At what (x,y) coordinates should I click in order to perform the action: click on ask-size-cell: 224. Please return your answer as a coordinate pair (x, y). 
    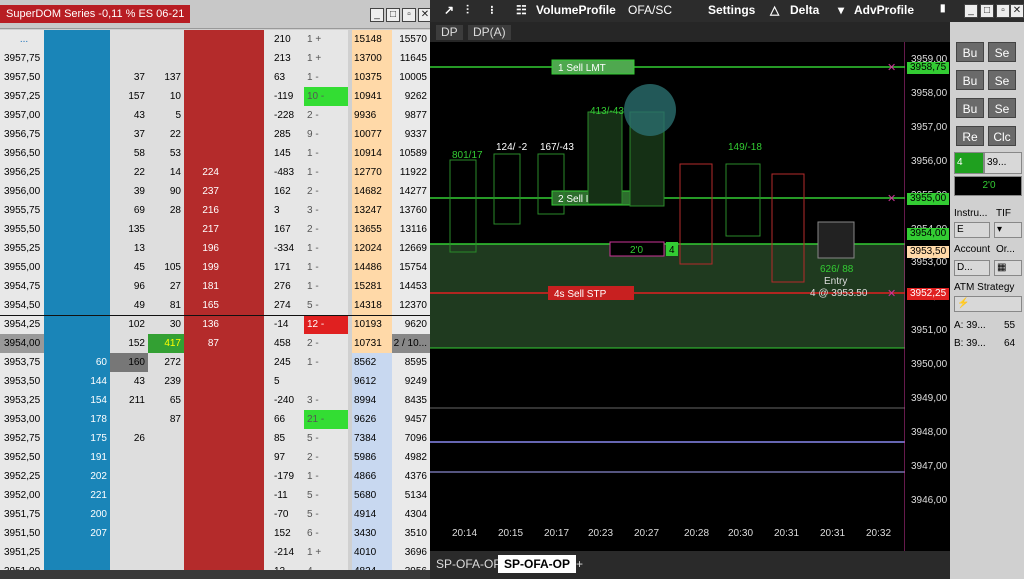
    Looking at the image, I should click on (203, 172).